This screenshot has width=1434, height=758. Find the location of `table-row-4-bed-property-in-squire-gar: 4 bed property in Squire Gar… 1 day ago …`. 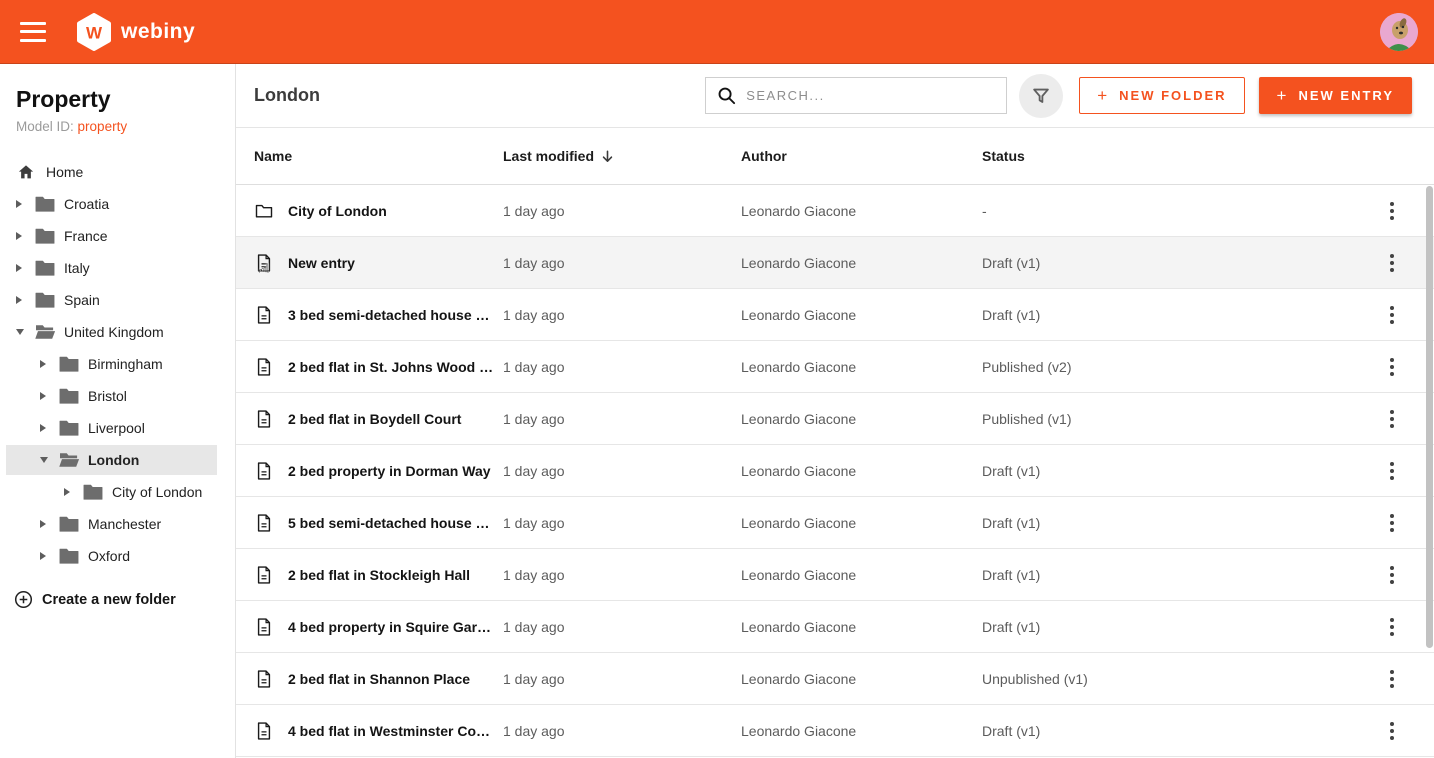

table-row-4-bed-property-in-squire-gar: 4 bed property in Squire Gar… 1 day ago … is located at coordinates (835, 627).